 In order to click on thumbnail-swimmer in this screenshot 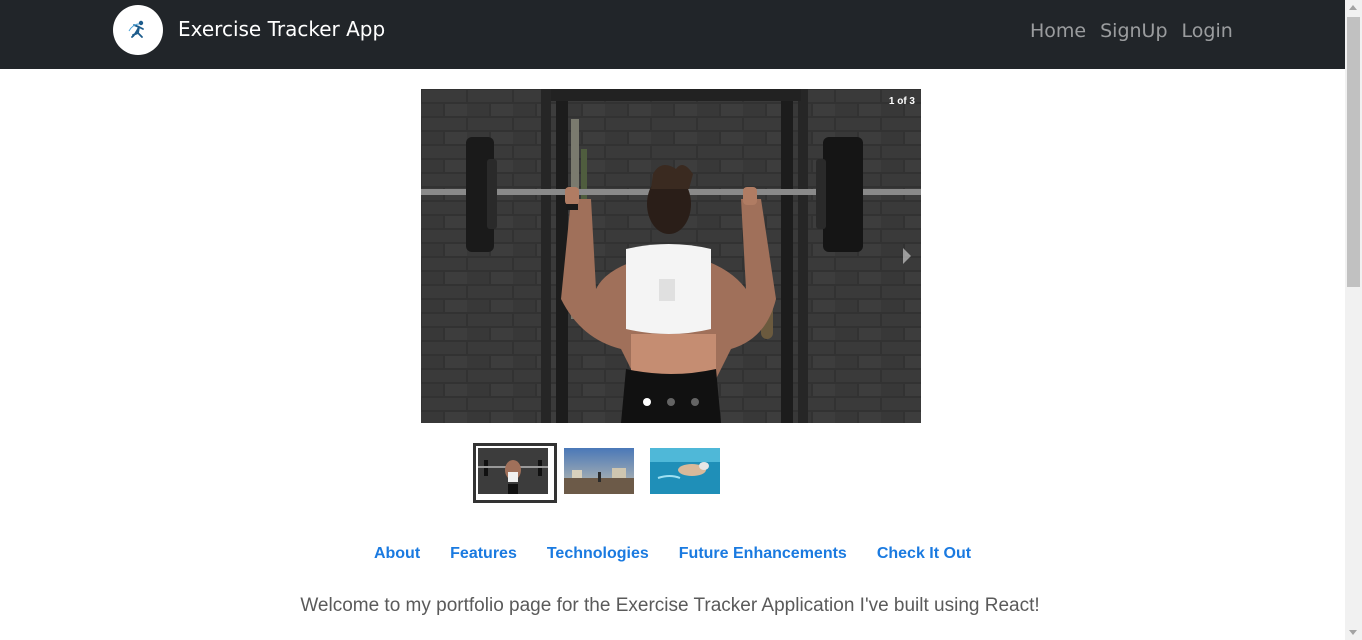, I will do `click(685, 471)`.